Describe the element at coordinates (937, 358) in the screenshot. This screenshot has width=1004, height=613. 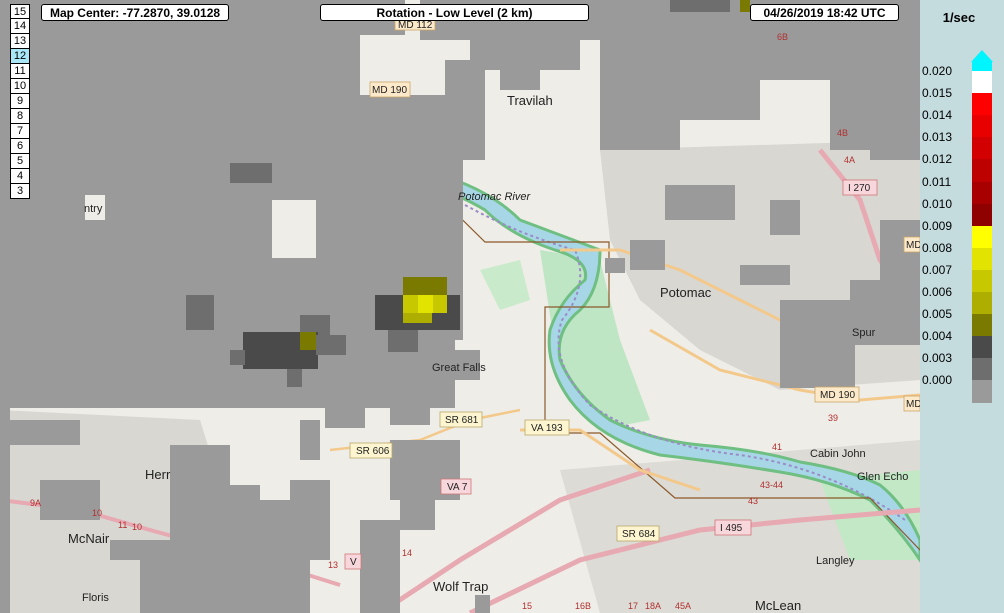
I see `legend-label: 0.003` at that location.